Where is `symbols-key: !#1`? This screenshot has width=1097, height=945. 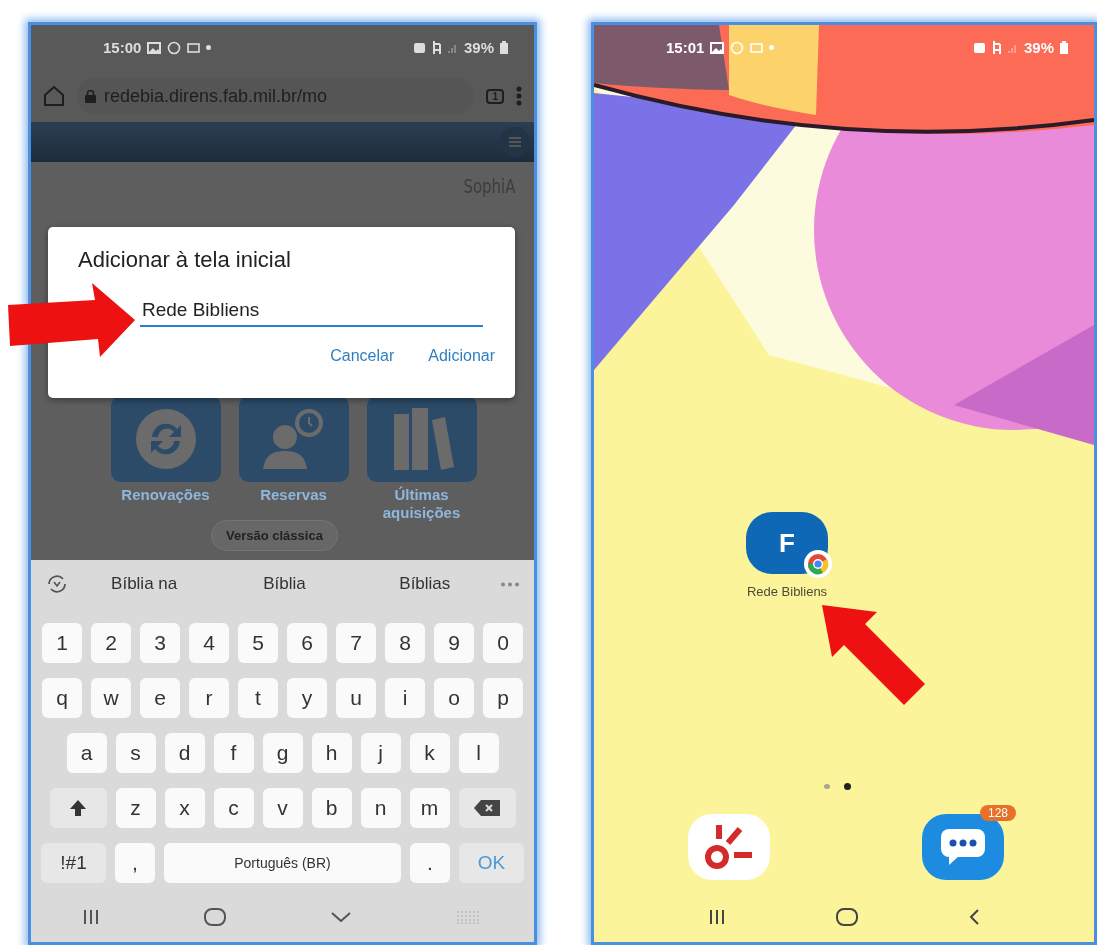
symbols-key: !#1 is located at coordinates (73, 863).